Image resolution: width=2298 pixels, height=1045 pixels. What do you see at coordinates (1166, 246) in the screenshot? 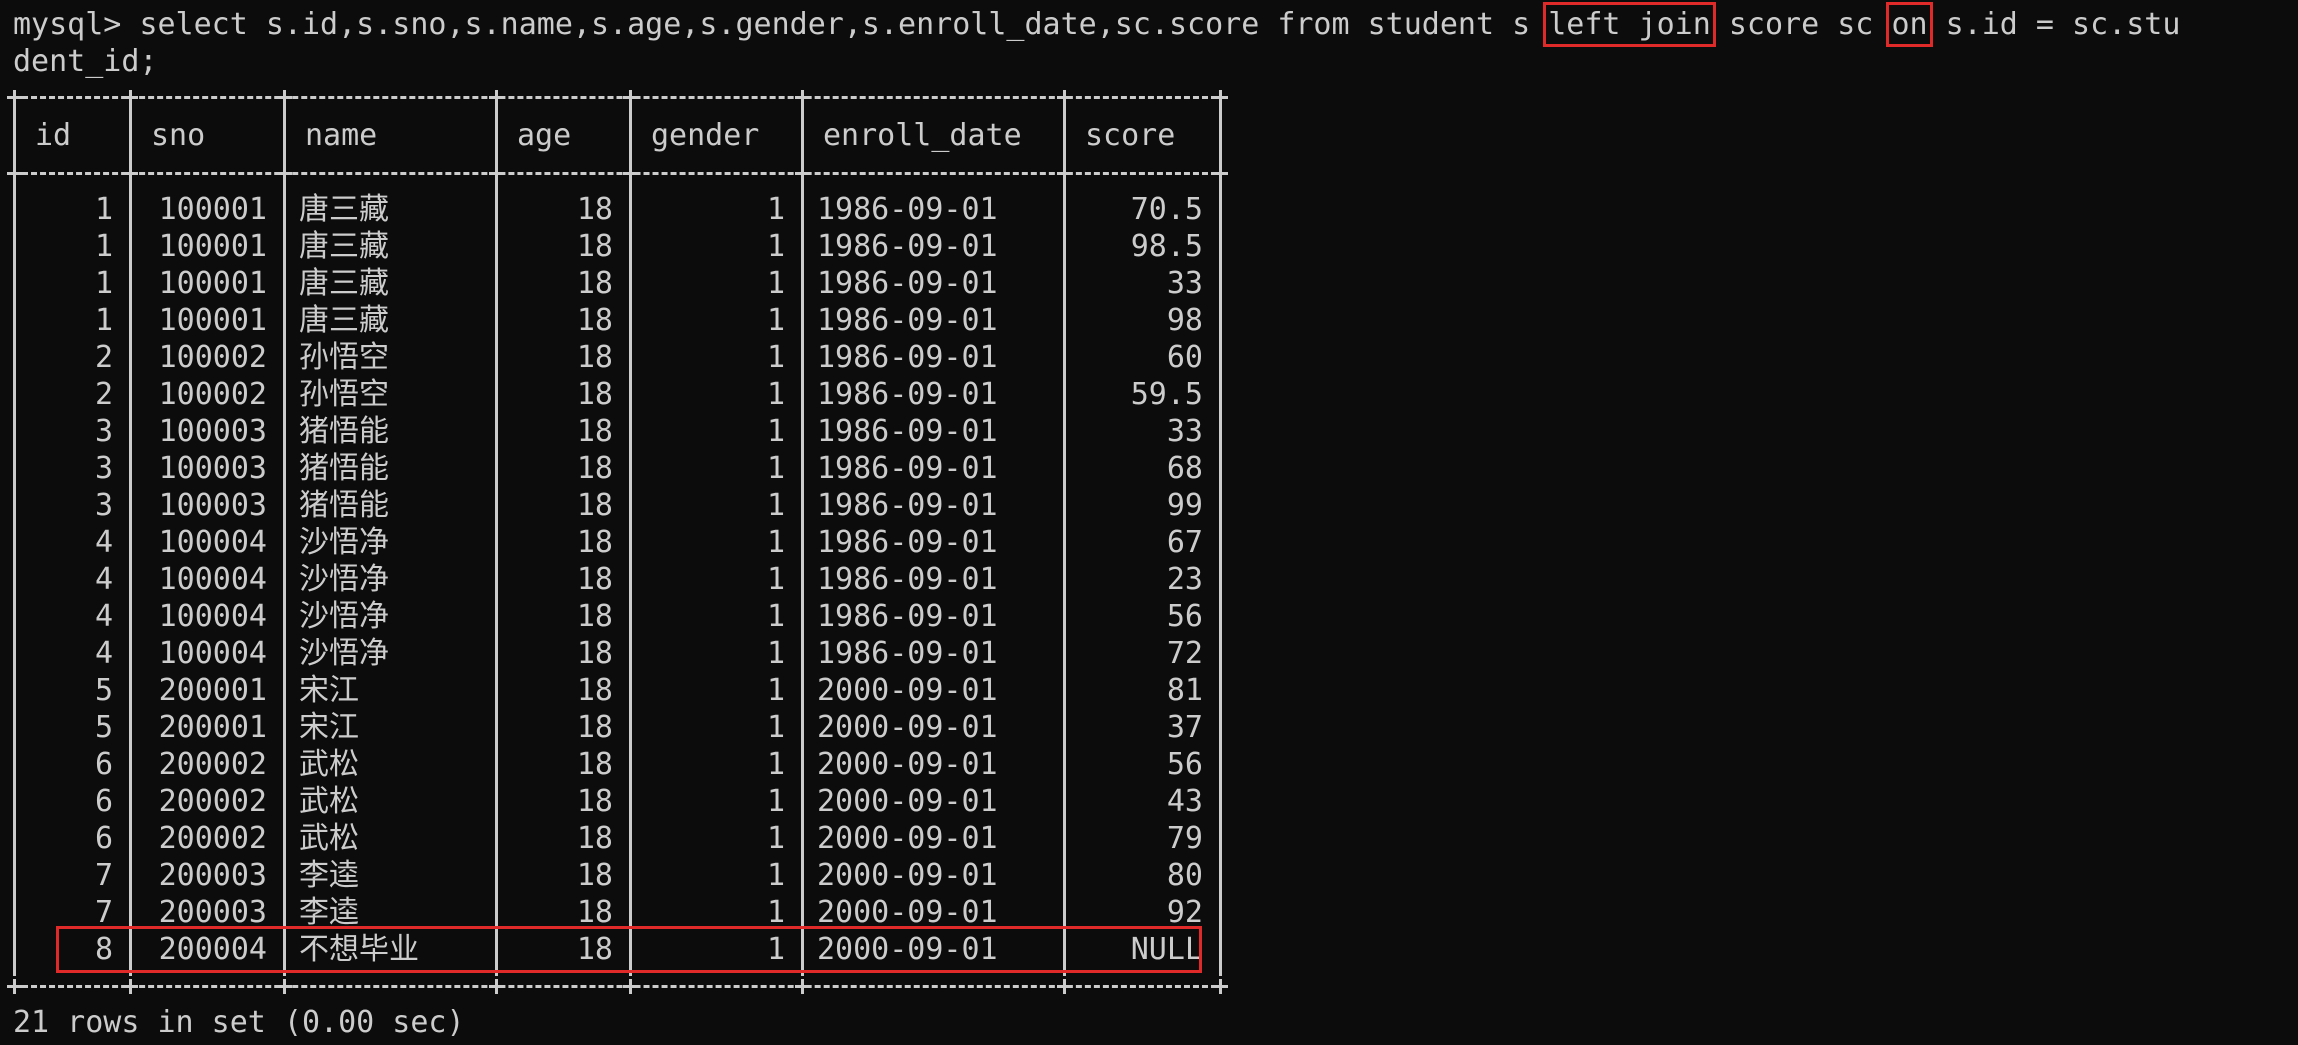
I see `table-cell-score: 98.5` at bounding box center [1166, 246].